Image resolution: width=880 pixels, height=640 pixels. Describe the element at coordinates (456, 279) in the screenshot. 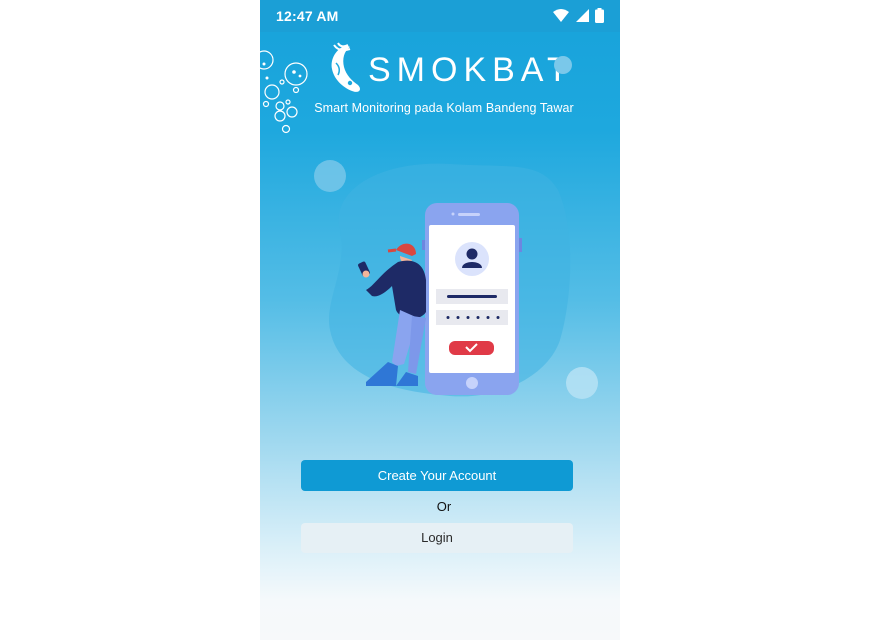

I see `person-login-phone-illustration` at that location.